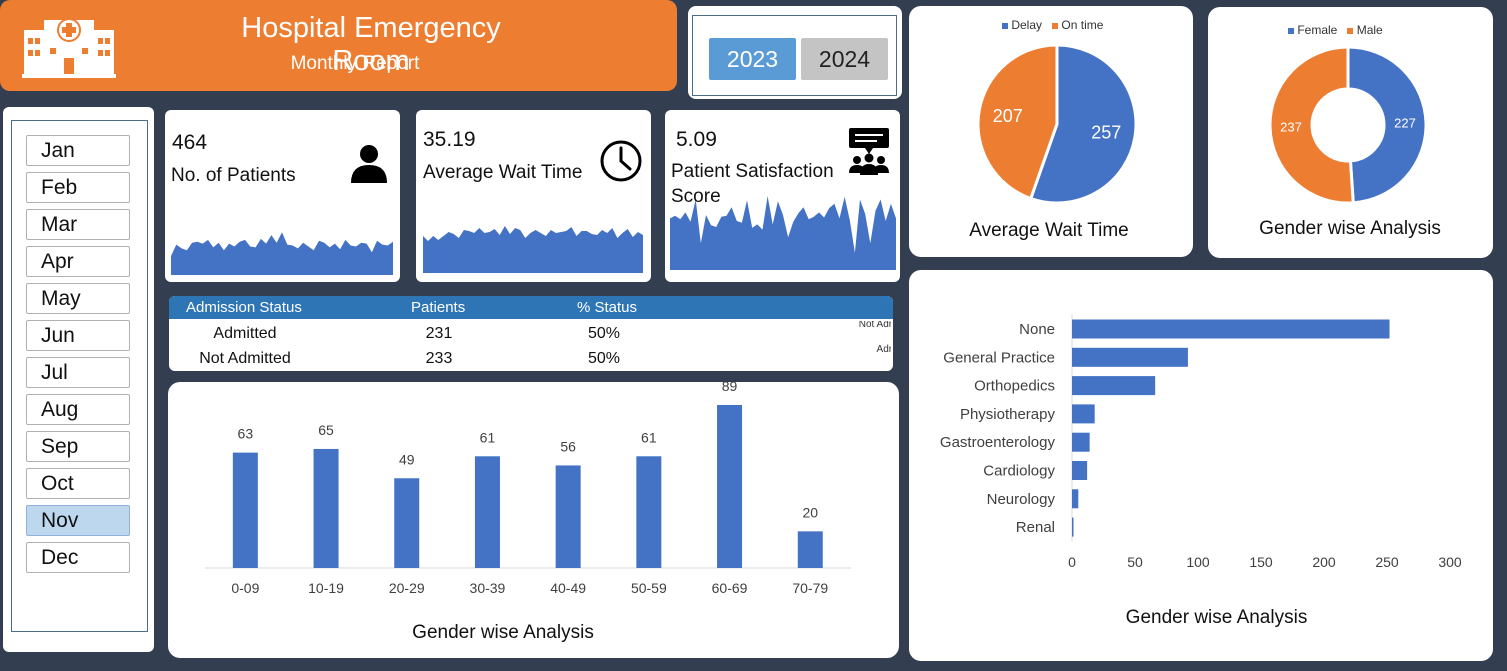 This screenshot has height=671, width=1507. Describe the element at coordinates (1049, 230) in the screenshot. I see `wait-time-pie-title: Average Wait Time` at that location.